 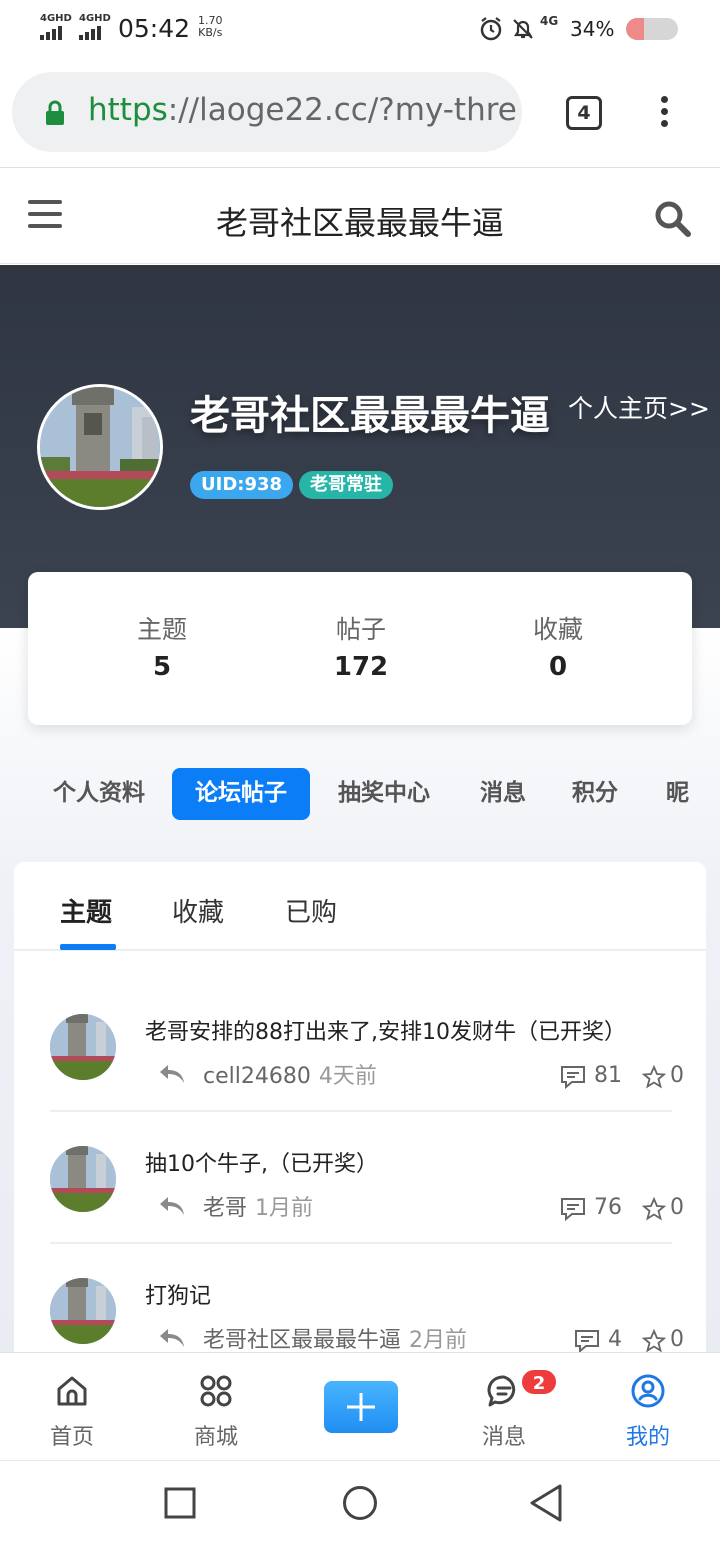 I want to click on site-header: 老哥社区最最最牛逼, so click(x=360, y=216).